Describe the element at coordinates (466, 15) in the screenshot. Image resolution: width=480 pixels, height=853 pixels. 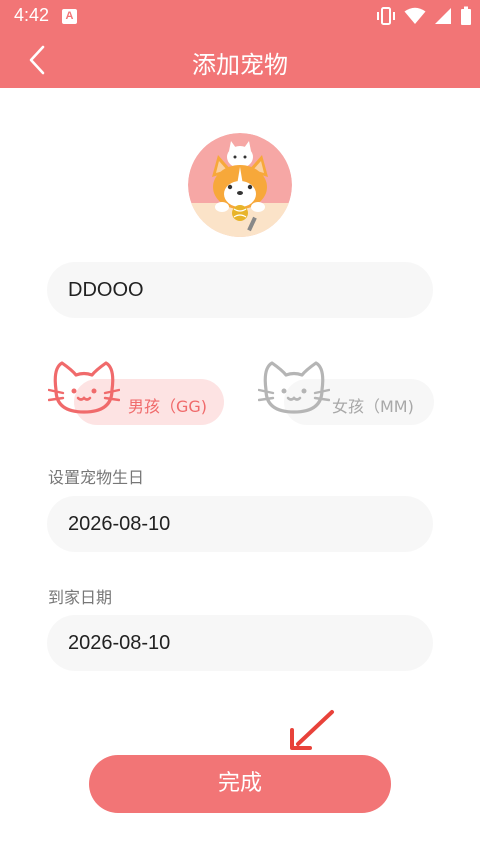
I see `battery-icon` at that location.